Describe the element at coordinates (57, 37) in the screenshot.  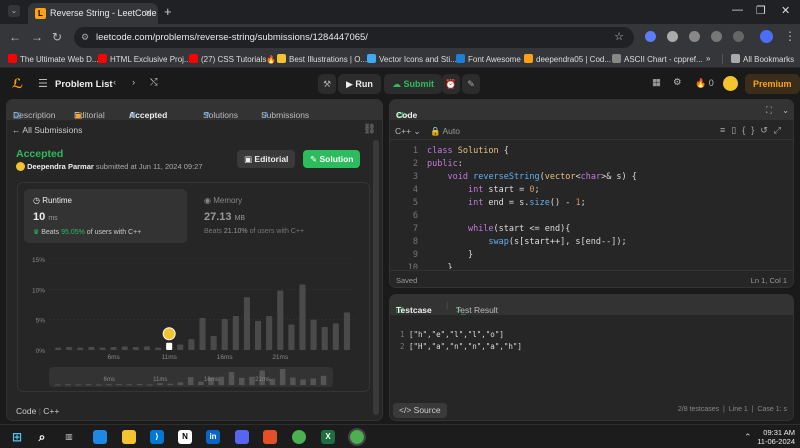
I see `reload-icon: ↻` at that location.